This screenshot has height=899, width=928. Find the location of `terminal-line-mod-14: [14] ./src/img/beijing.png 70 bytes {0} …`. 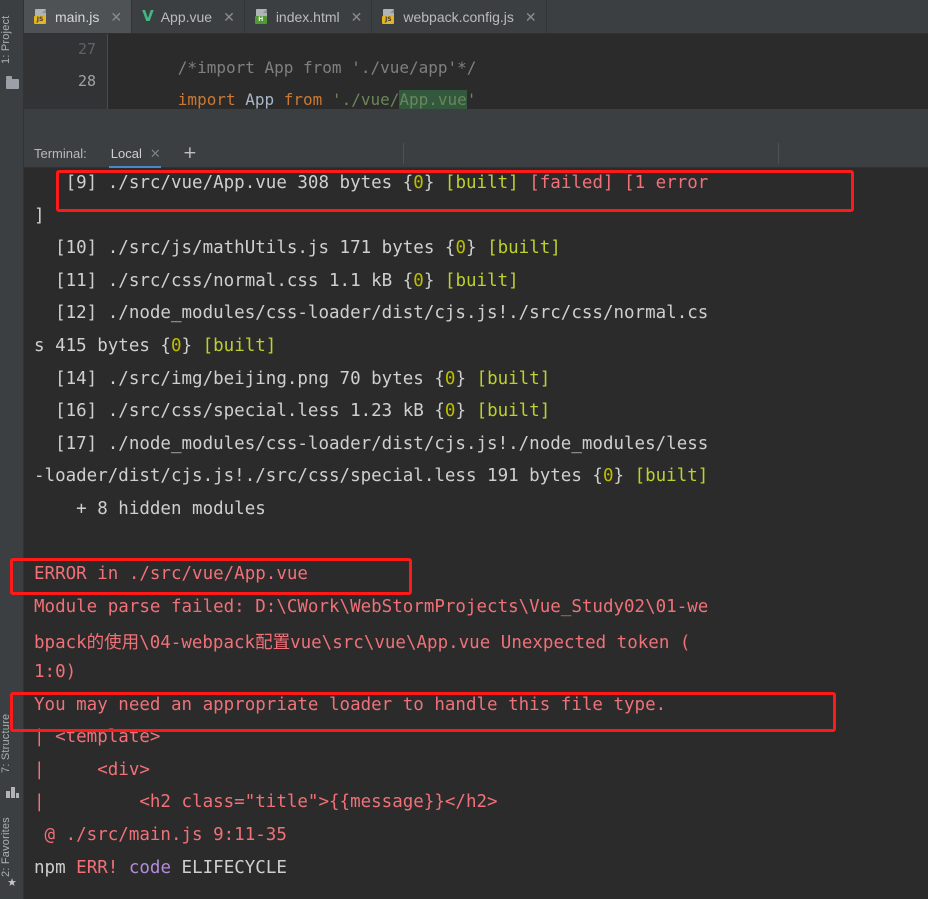

terminal-line-mod-14: [14] ./src/img/beijing.png 70 bytes {0} … is located at coordinates (292, 379).